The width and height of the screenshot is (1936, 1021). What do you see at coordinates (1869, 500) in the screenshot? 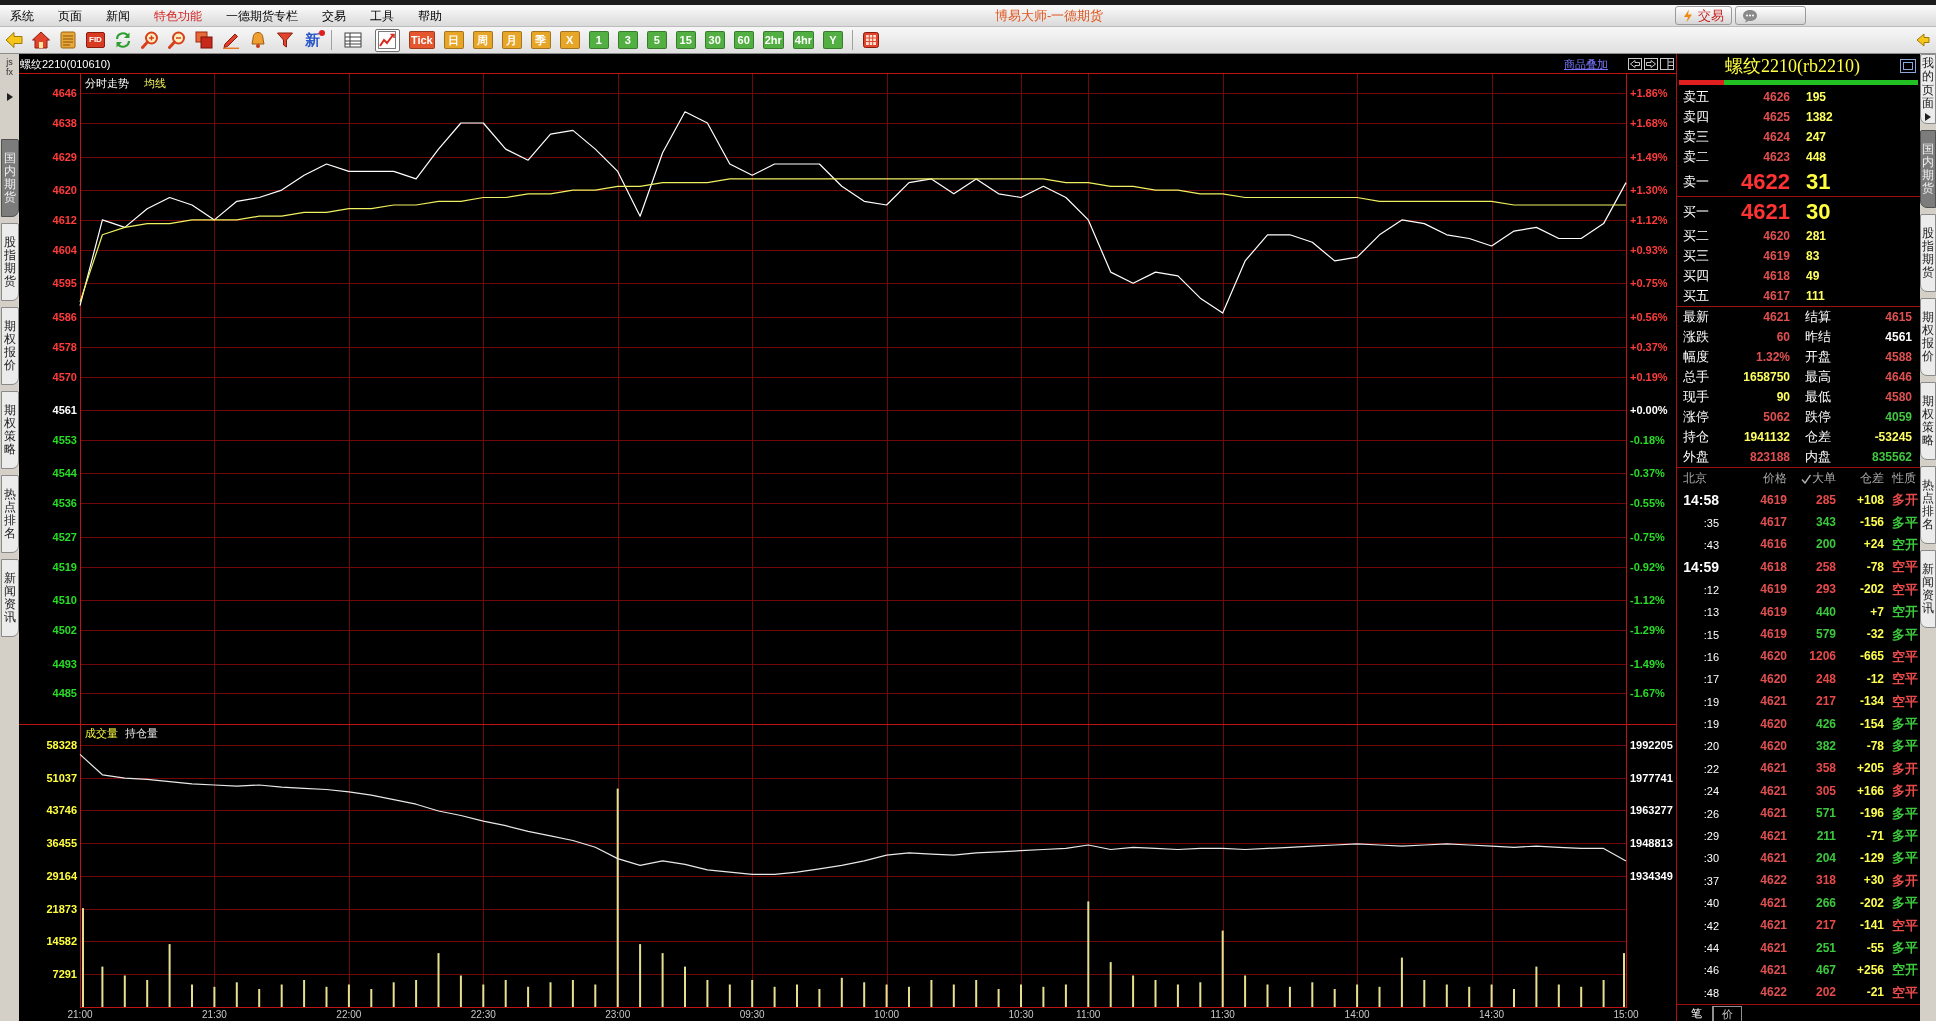
I see `trade-position-change: +108` at bounding box center [1869, 500].